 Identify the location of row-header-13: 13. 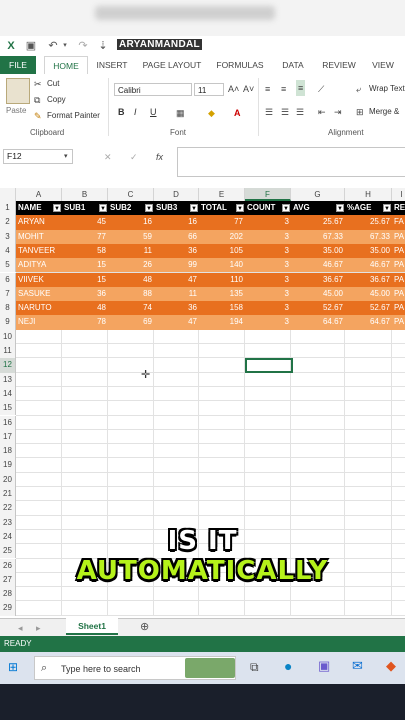
(8, 379).